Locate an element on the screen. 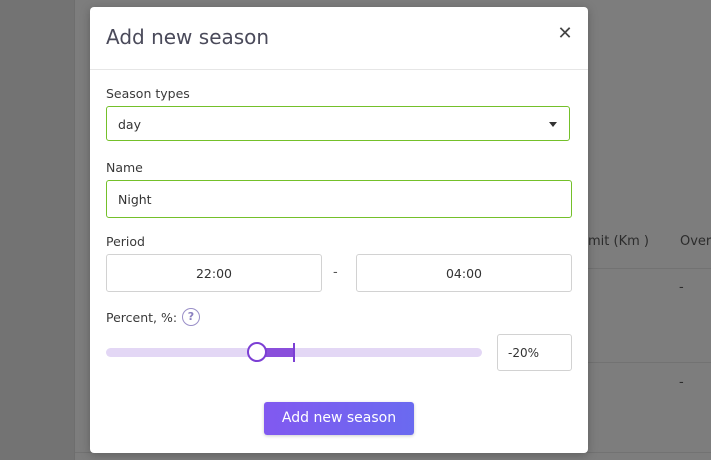 The height and width of the screenshot is (460, 711). background-sidebar is located at coordinates (37, 230).